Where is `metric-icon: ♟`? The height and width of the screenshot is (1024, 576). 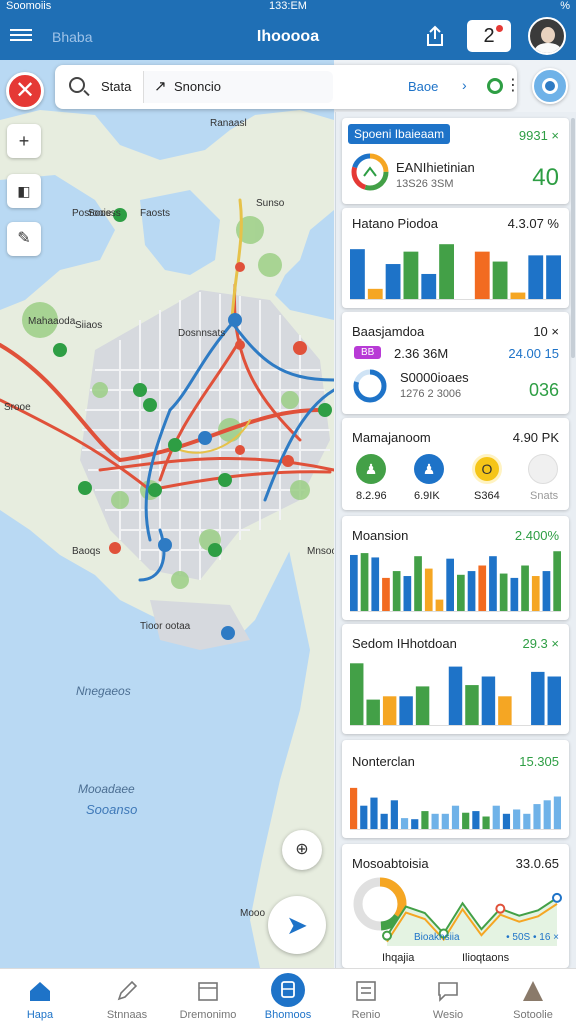 metric-icon: ♟ is located at coordinates (371, 469).